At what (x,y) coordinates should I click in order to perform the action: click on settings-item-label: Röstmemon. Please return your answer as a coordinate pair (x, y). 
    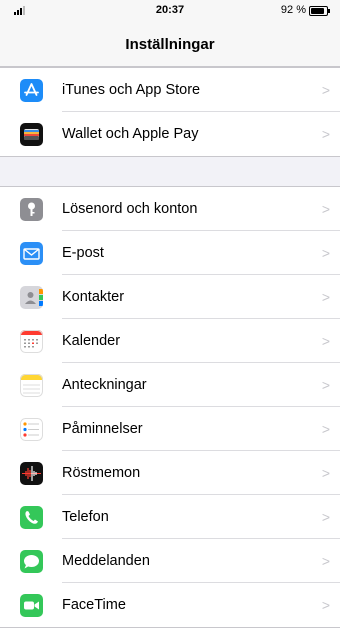
    Looking at the image, I should click on (101, 473).